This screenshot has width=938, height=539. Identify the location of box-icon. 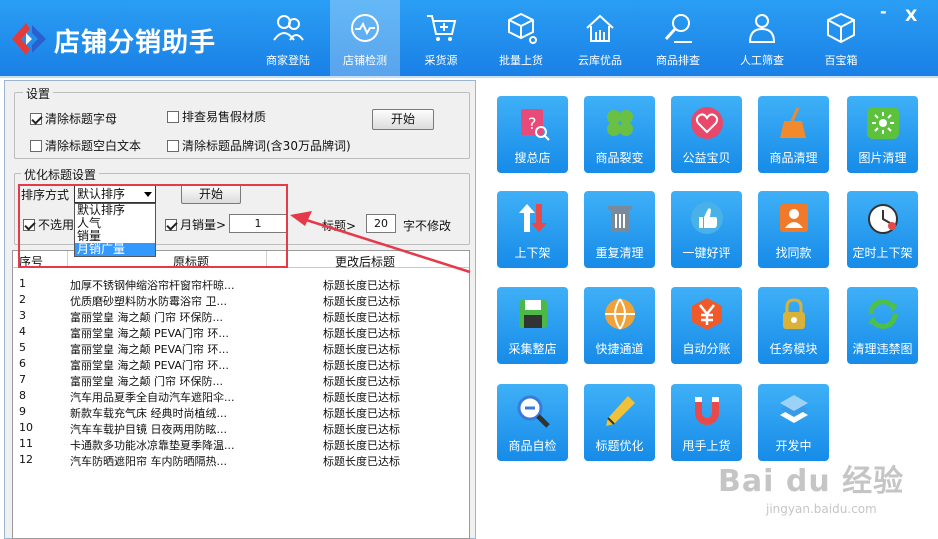
(841, 28).